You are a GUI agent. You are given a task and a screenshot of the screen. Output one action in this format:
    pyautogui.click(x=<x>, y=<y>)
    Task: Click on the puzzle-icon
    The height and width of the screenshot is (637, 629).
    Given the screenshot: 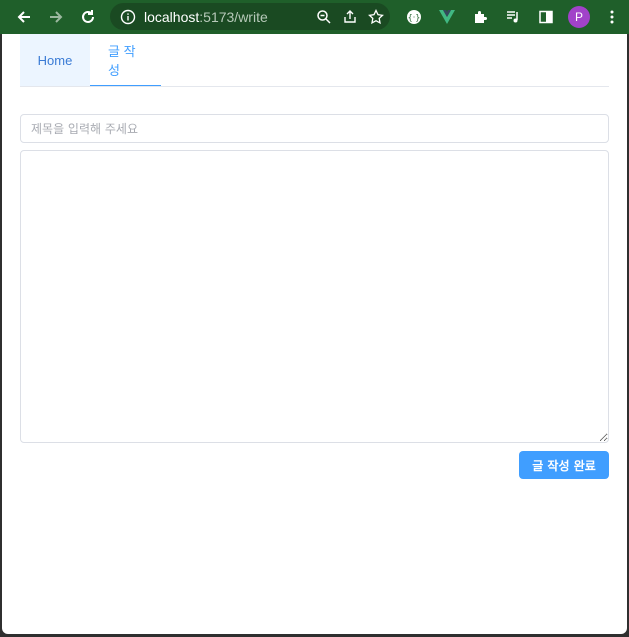 What is the action you would take?
    pyautogui.click(x=481, y=17)
    